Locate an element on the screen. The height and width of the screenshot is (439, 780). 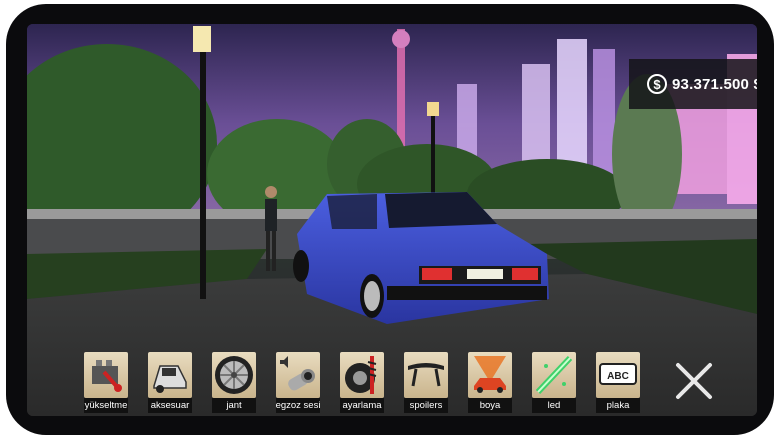
close-button is located at coordinates (694, 381).